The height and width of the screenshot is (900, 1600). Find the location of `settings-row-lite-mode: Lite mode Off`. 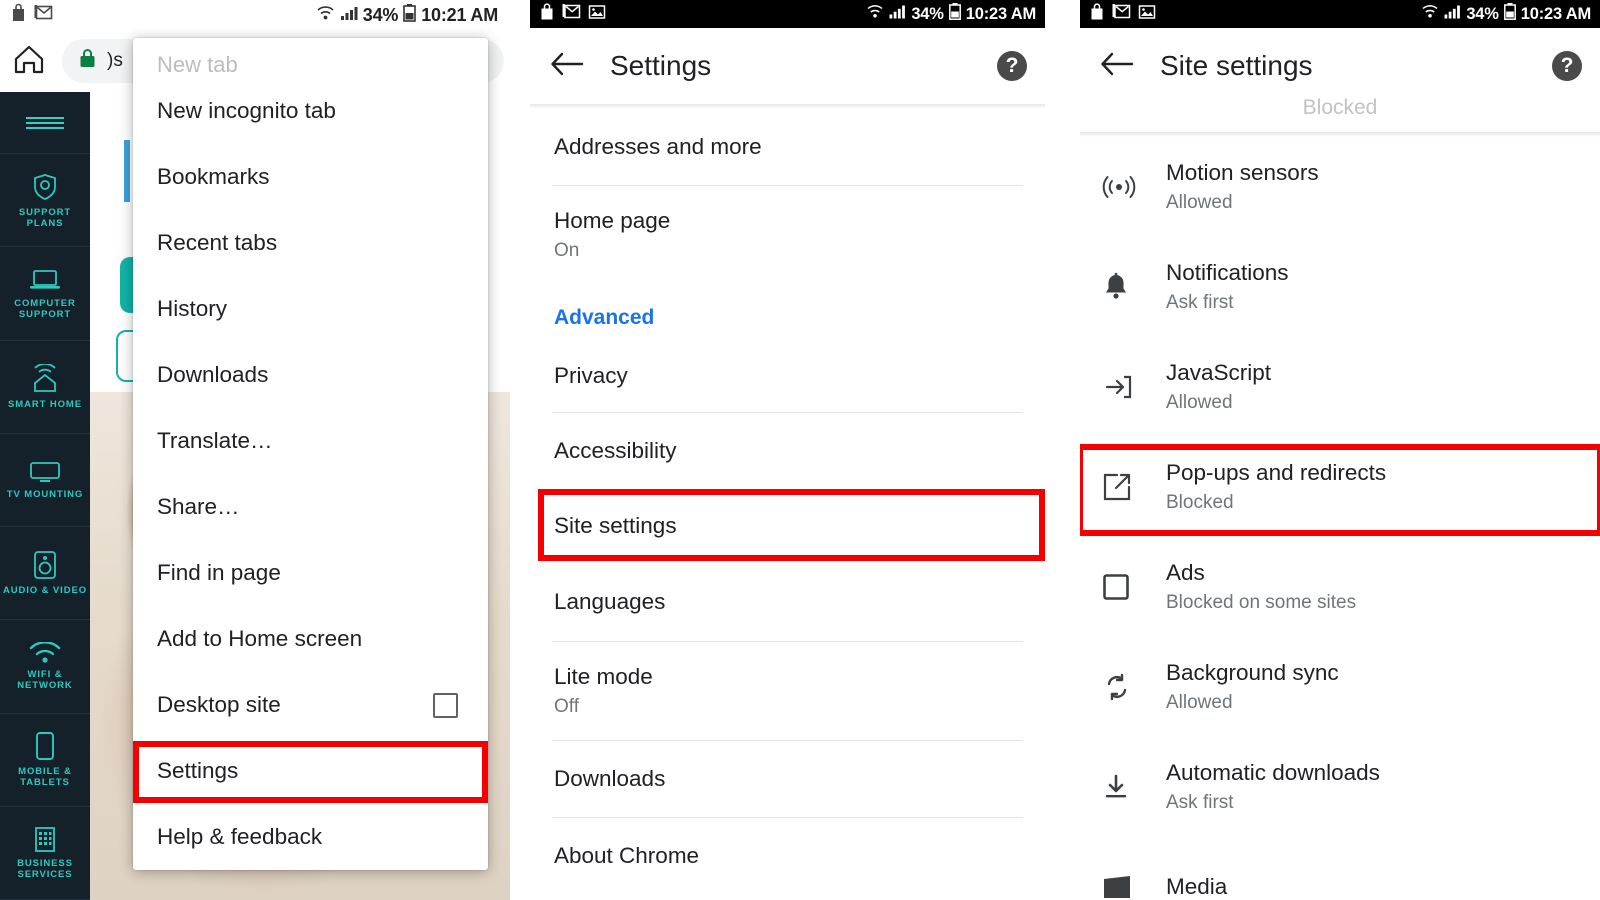

settings-row-lite-mode: Lite mode Off is located at coordinates (787, 691).